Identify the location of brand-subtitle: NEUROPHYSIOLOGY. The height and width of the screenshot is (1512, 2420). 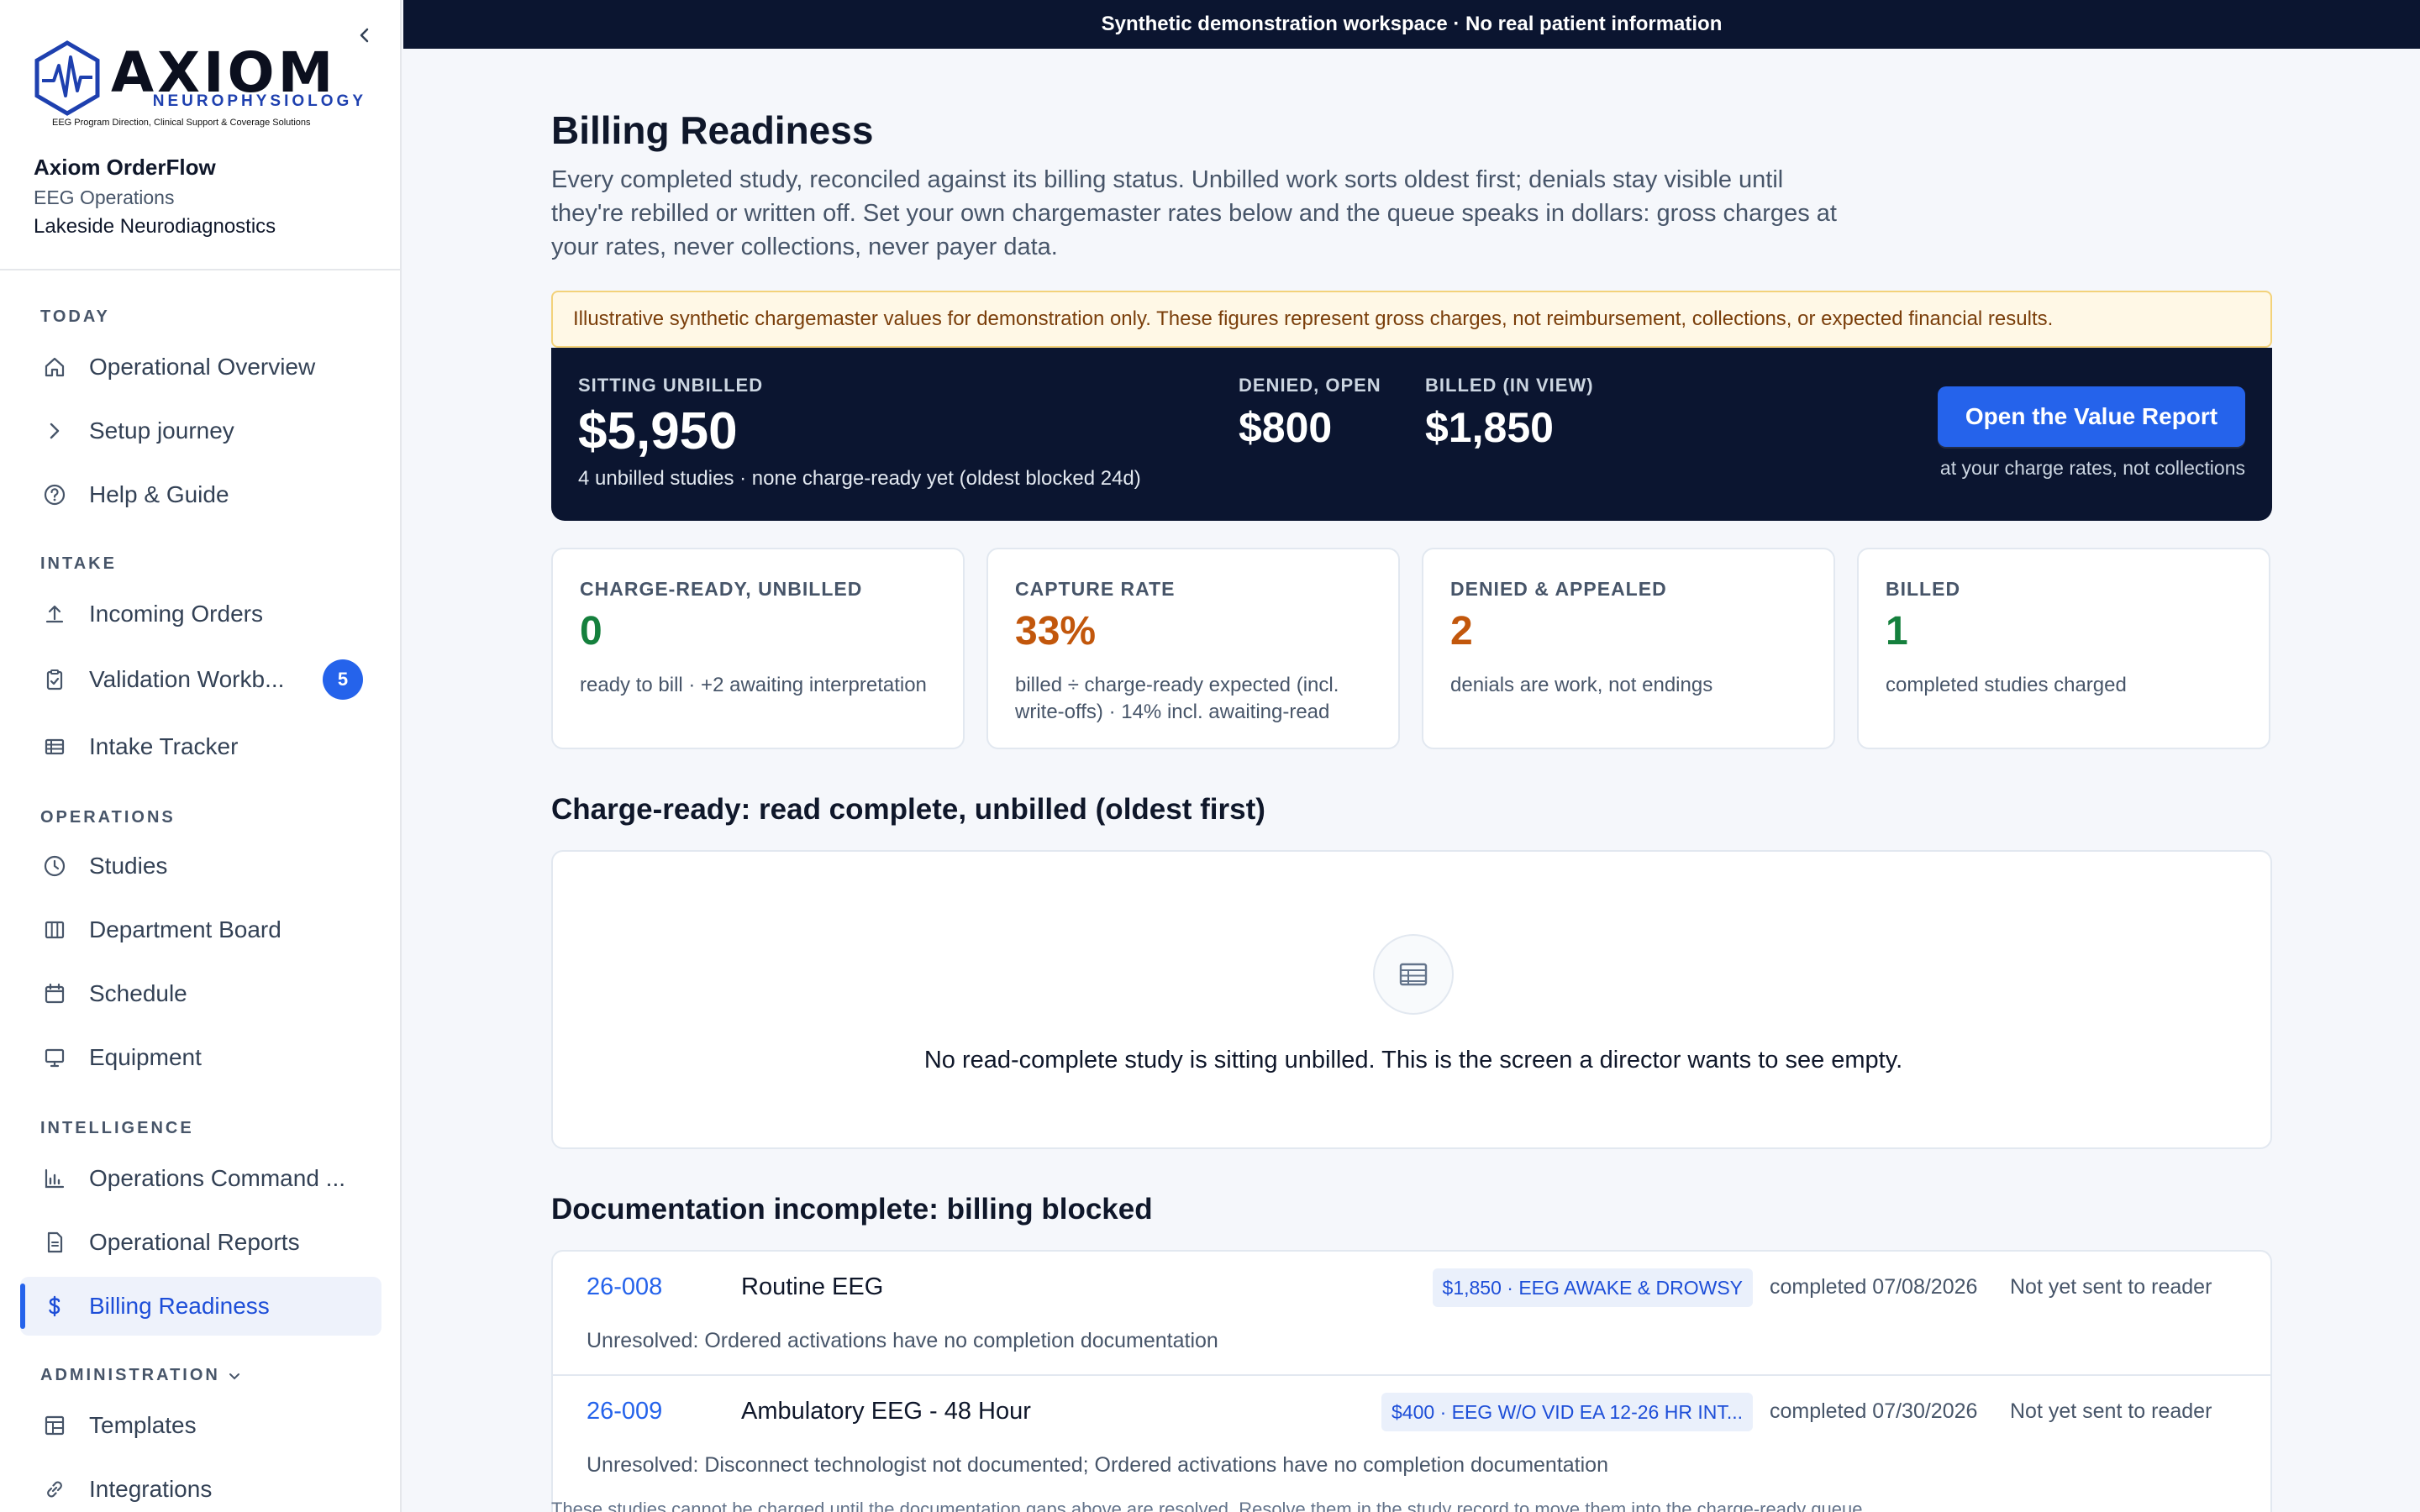
(259, 101).